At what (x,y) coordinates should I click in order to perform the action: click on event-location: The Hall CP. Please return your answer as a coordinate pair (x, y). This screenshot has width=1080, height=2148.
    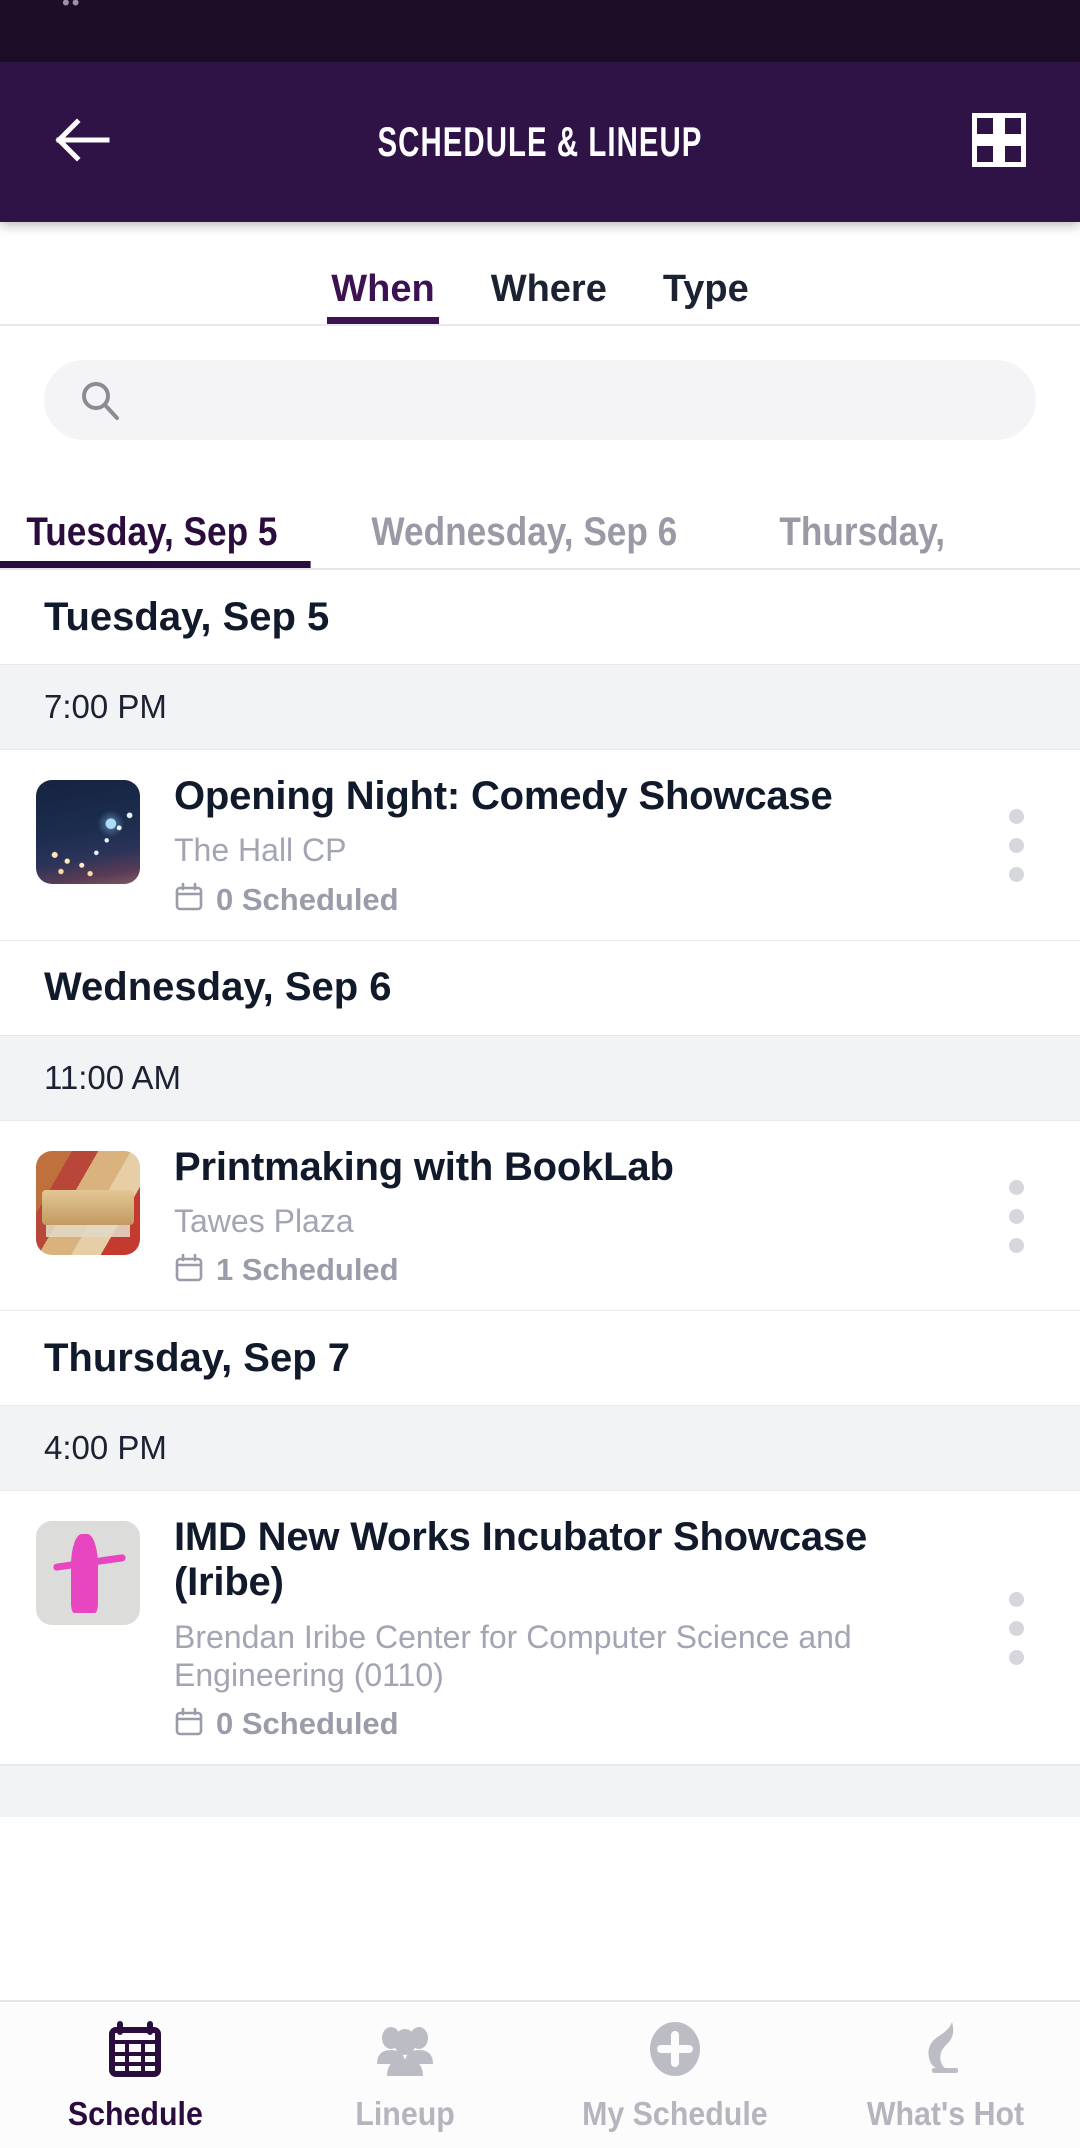
    Looking at the image, I should click on (260, 850).